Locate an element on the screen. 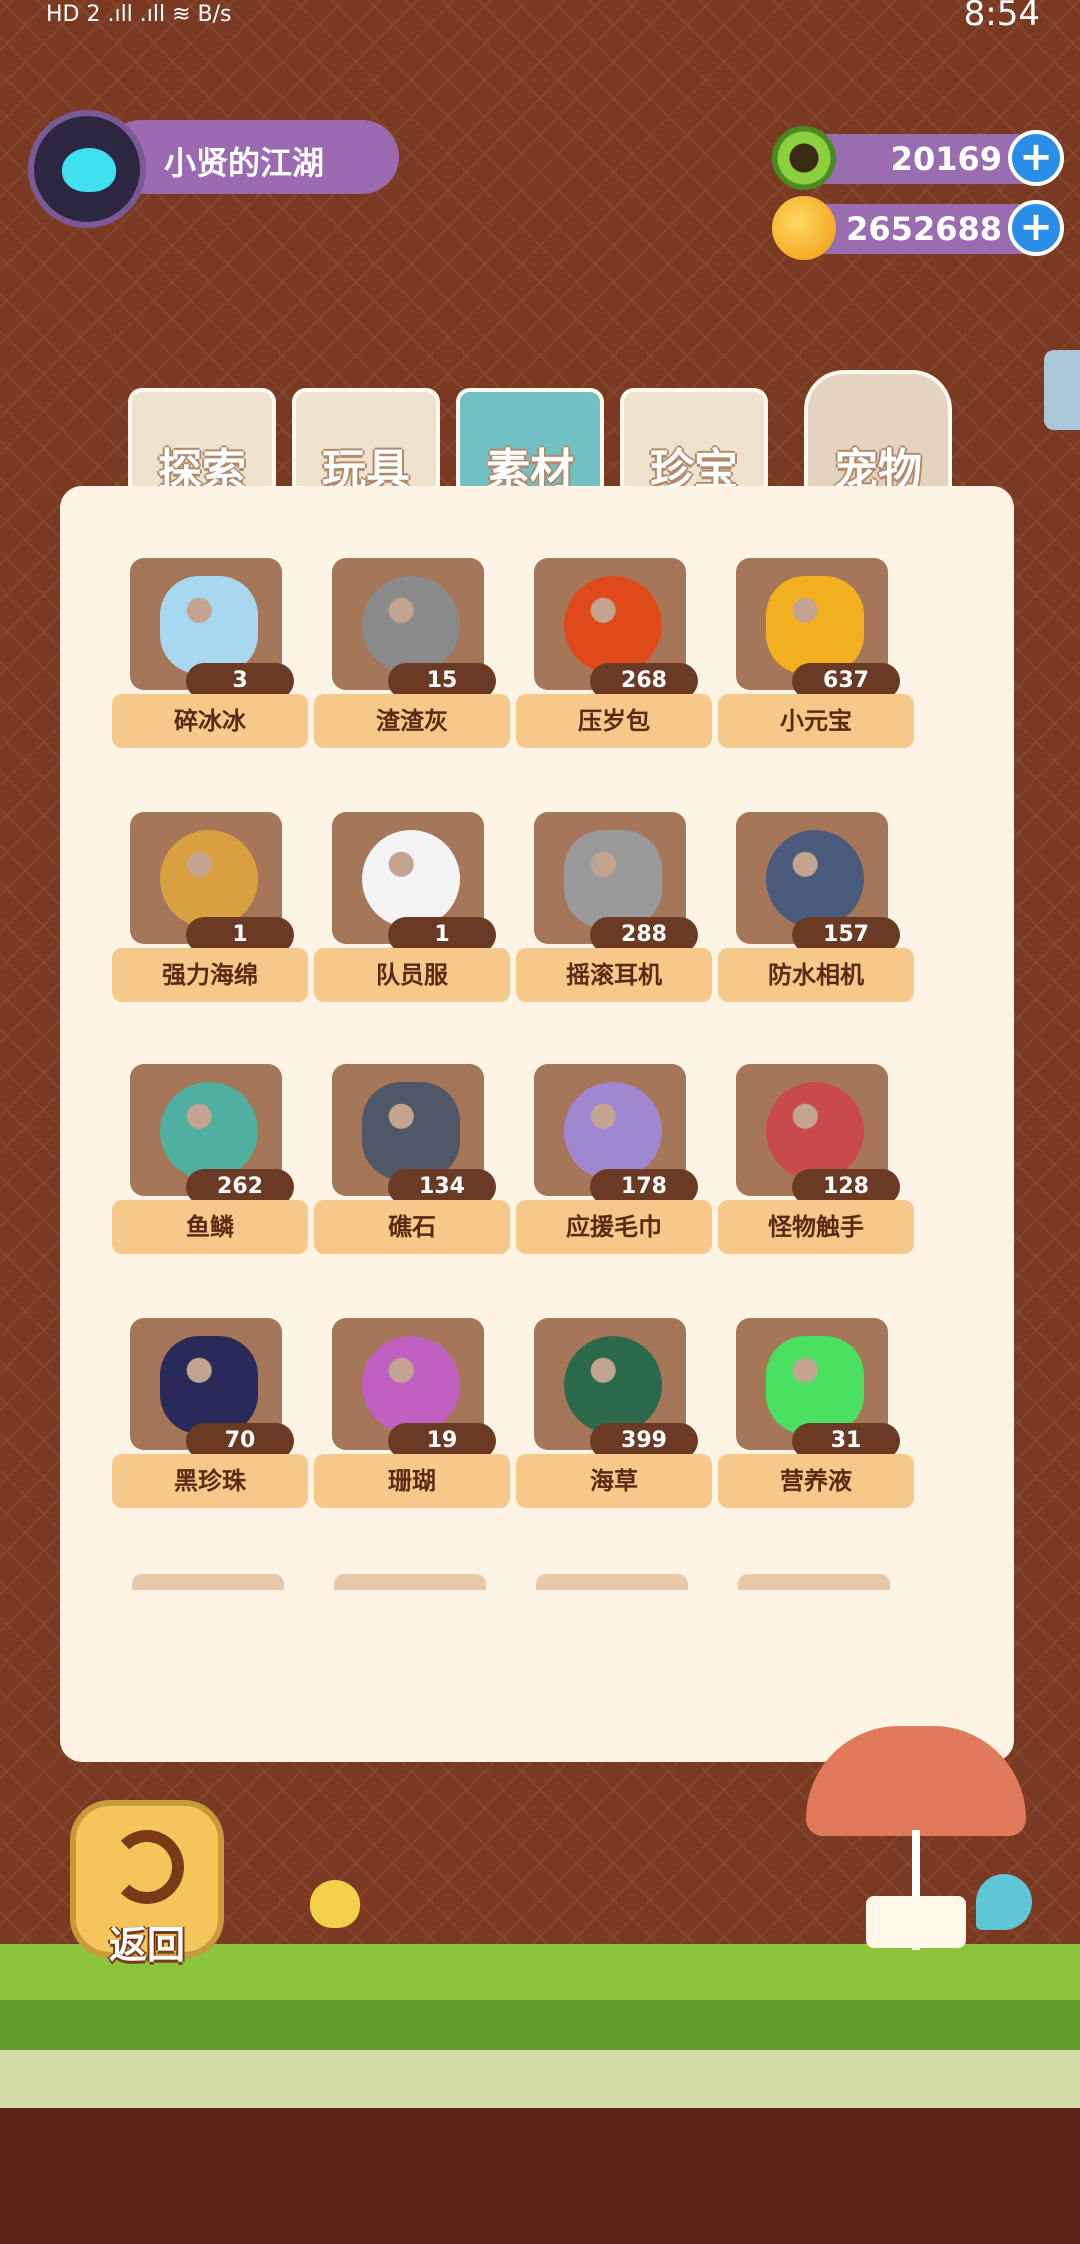 This screenshot has width=1080, height=2244. inventory-item: 399 海草 is located at coordinates (614, 1416).